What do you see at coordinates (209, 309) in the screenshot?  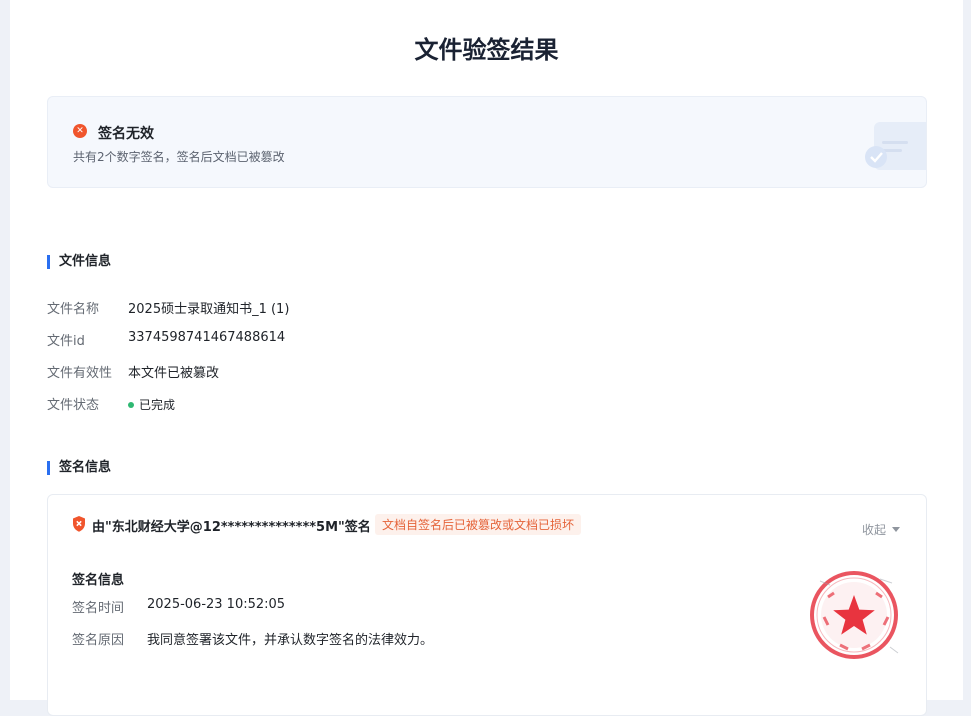 I see `file-name-value: 2025硕士录取通知书_1 (1)` at bounding box center [209, 309].